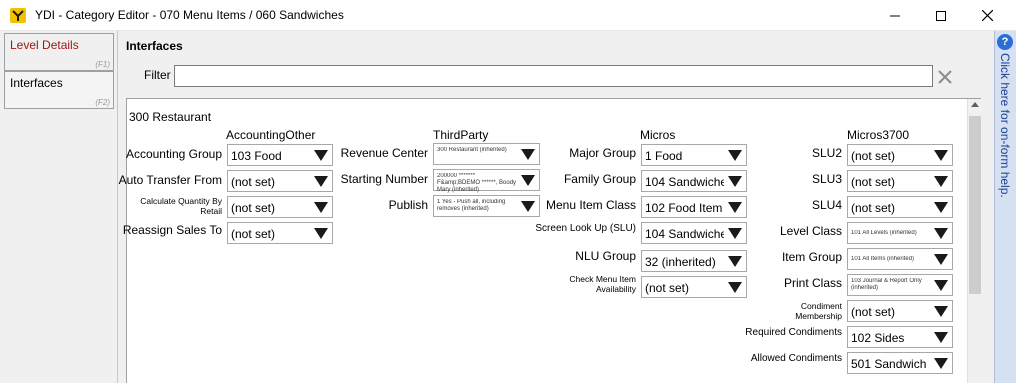 The height and width of the screenshot is (383, 1016). I want to click on item-group-select: 101 All Items (inherited), so click(900, 259).